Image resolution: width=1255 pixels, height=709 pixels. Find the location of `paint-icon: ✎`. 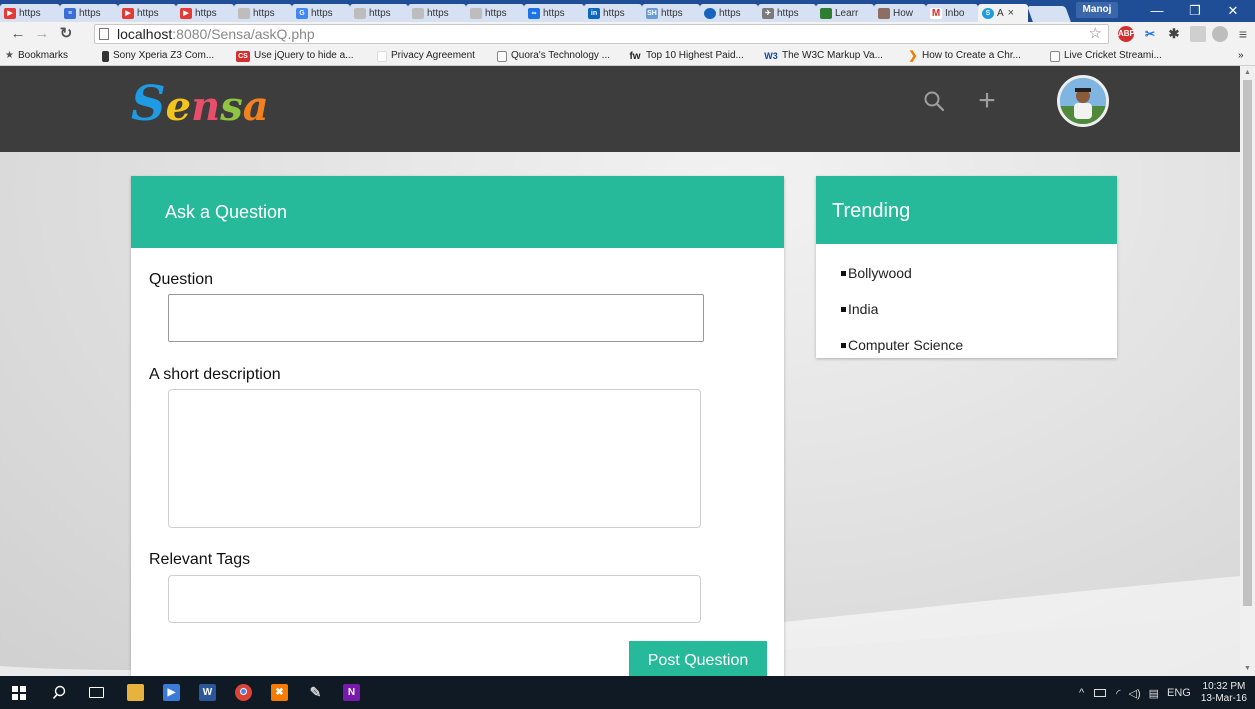

paint-icon: ✎ is located at coordinates (315, 692).